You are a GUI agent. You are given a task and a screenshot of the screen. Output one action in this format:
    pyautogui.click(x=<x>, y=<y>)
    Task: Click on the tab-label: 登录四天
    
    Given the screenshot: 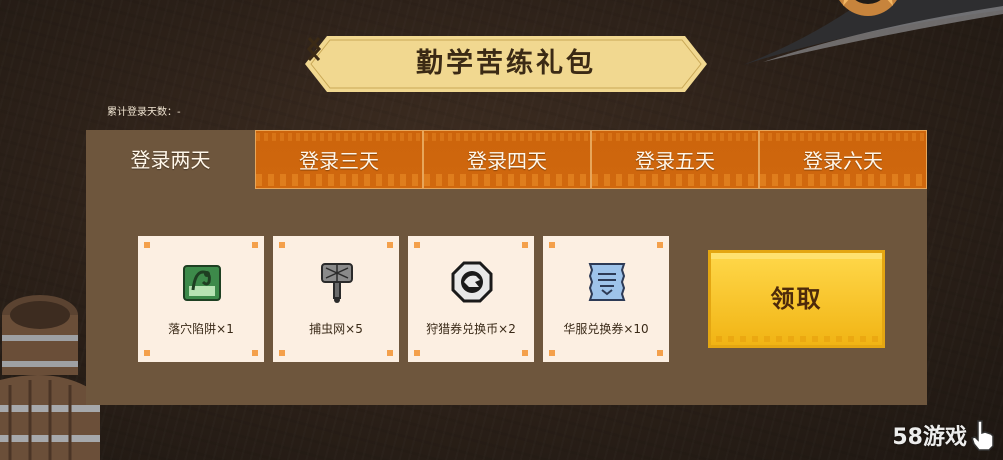 What is the action you would take?
    pyautogui.click(x=507, y=161)
    